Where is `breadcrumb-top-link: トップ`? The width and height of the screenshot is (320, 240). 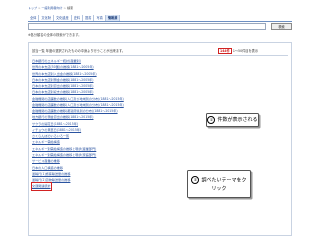 breadcrumb-top-link: トップ is located at coordinates (32, 8).